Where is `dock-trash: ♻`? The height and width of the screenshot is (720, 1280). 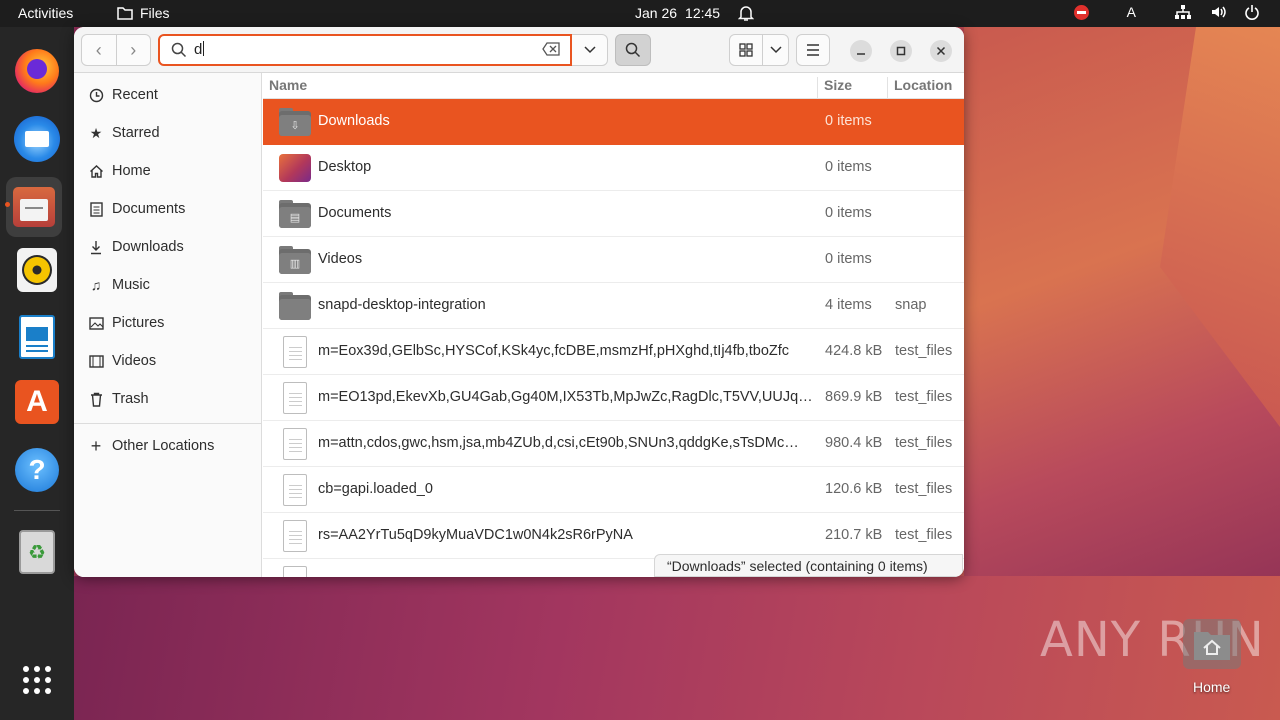
dock-trash: ♻ is located at coordinates (37, 552).